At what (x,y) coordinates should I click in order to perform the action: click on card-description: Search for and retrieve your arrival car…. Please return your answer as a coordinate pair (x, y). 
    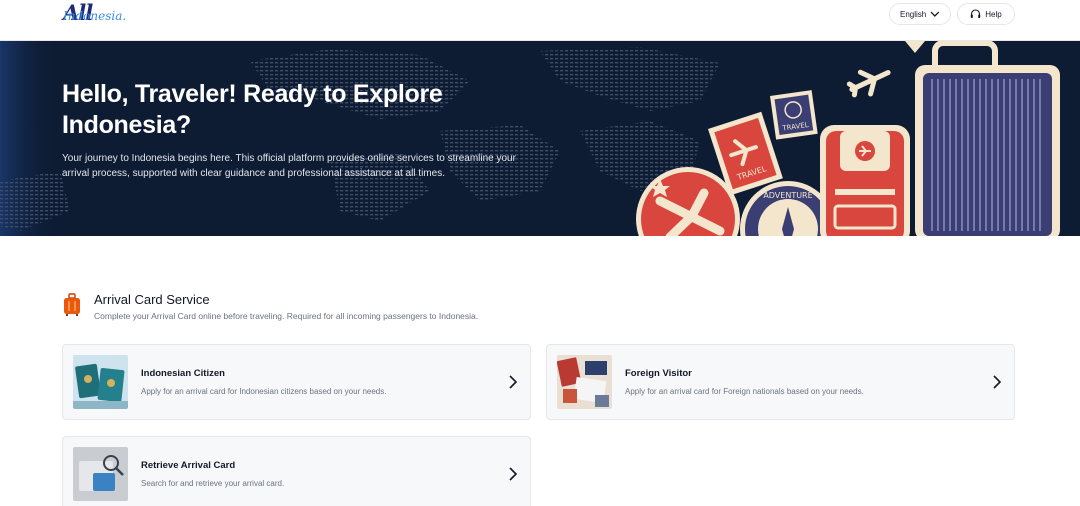
    Looking at the image, I should click on (213, 483).